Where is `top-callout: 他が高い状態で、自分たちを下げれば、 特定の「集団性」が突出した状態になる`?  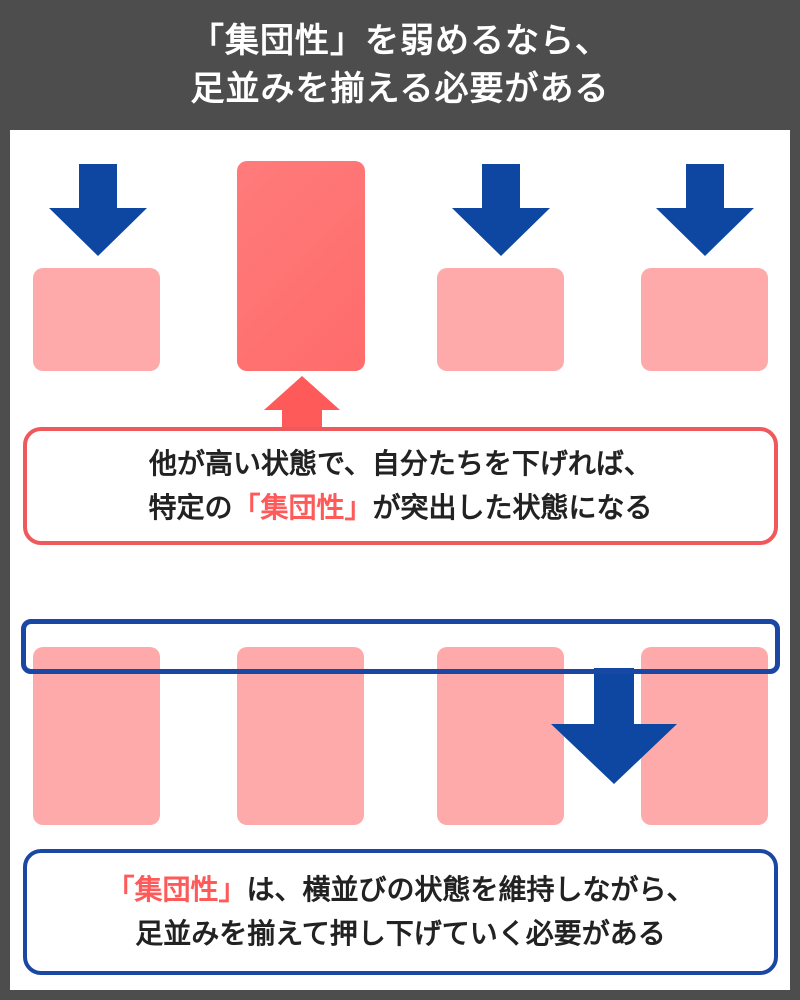
top-callout: 他が高い状態で、自分たちを下げれば、 特定の「集団性」が突出した状態になる is located at coordinates (400, 486).